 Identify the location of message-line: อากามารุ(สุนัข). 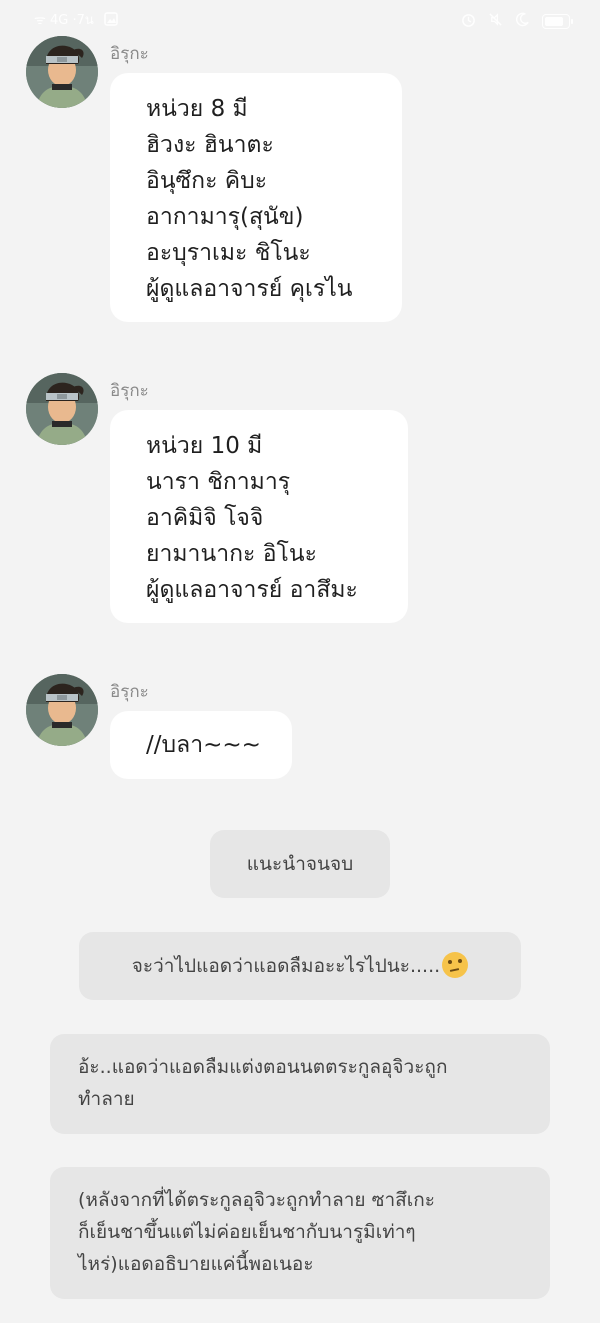
(225, 217).